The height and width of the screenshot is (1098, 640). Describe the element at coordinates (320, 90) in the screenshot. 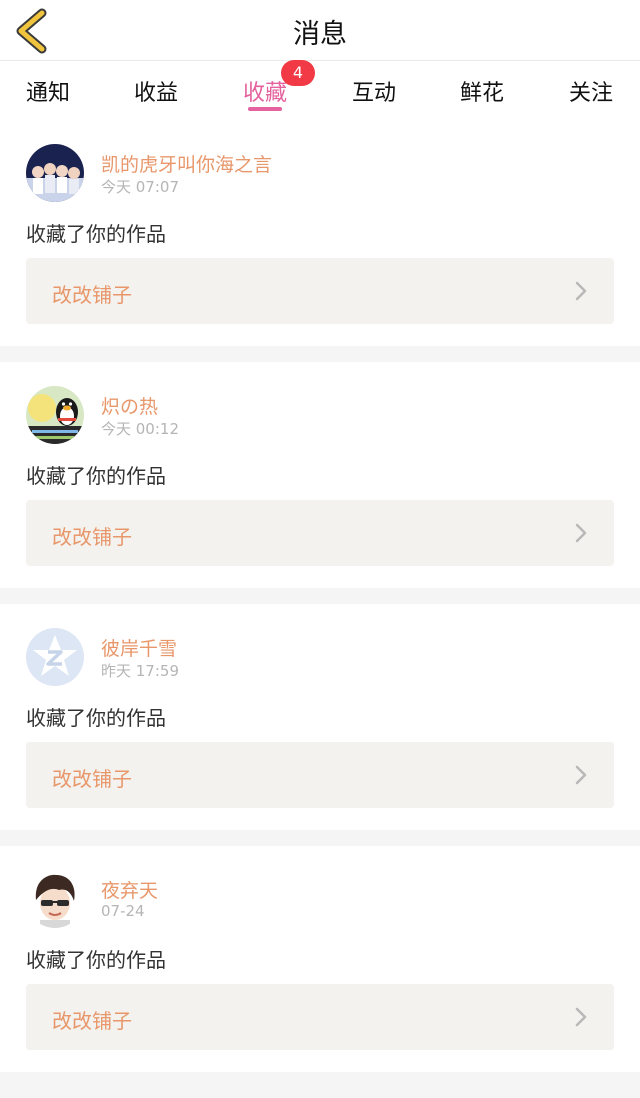

I see `tab-bar: 通知 收益 收藏 互动 鲜花 关注` at that location.